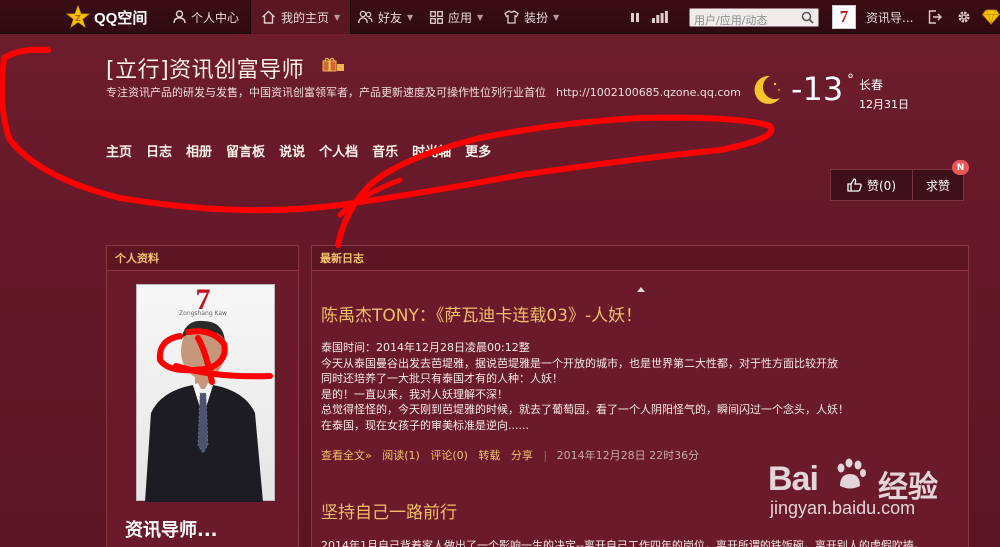  Describe the element at coordinates (215, 17) in the screenshot. I see `nav-label: 个人中心` at that location.